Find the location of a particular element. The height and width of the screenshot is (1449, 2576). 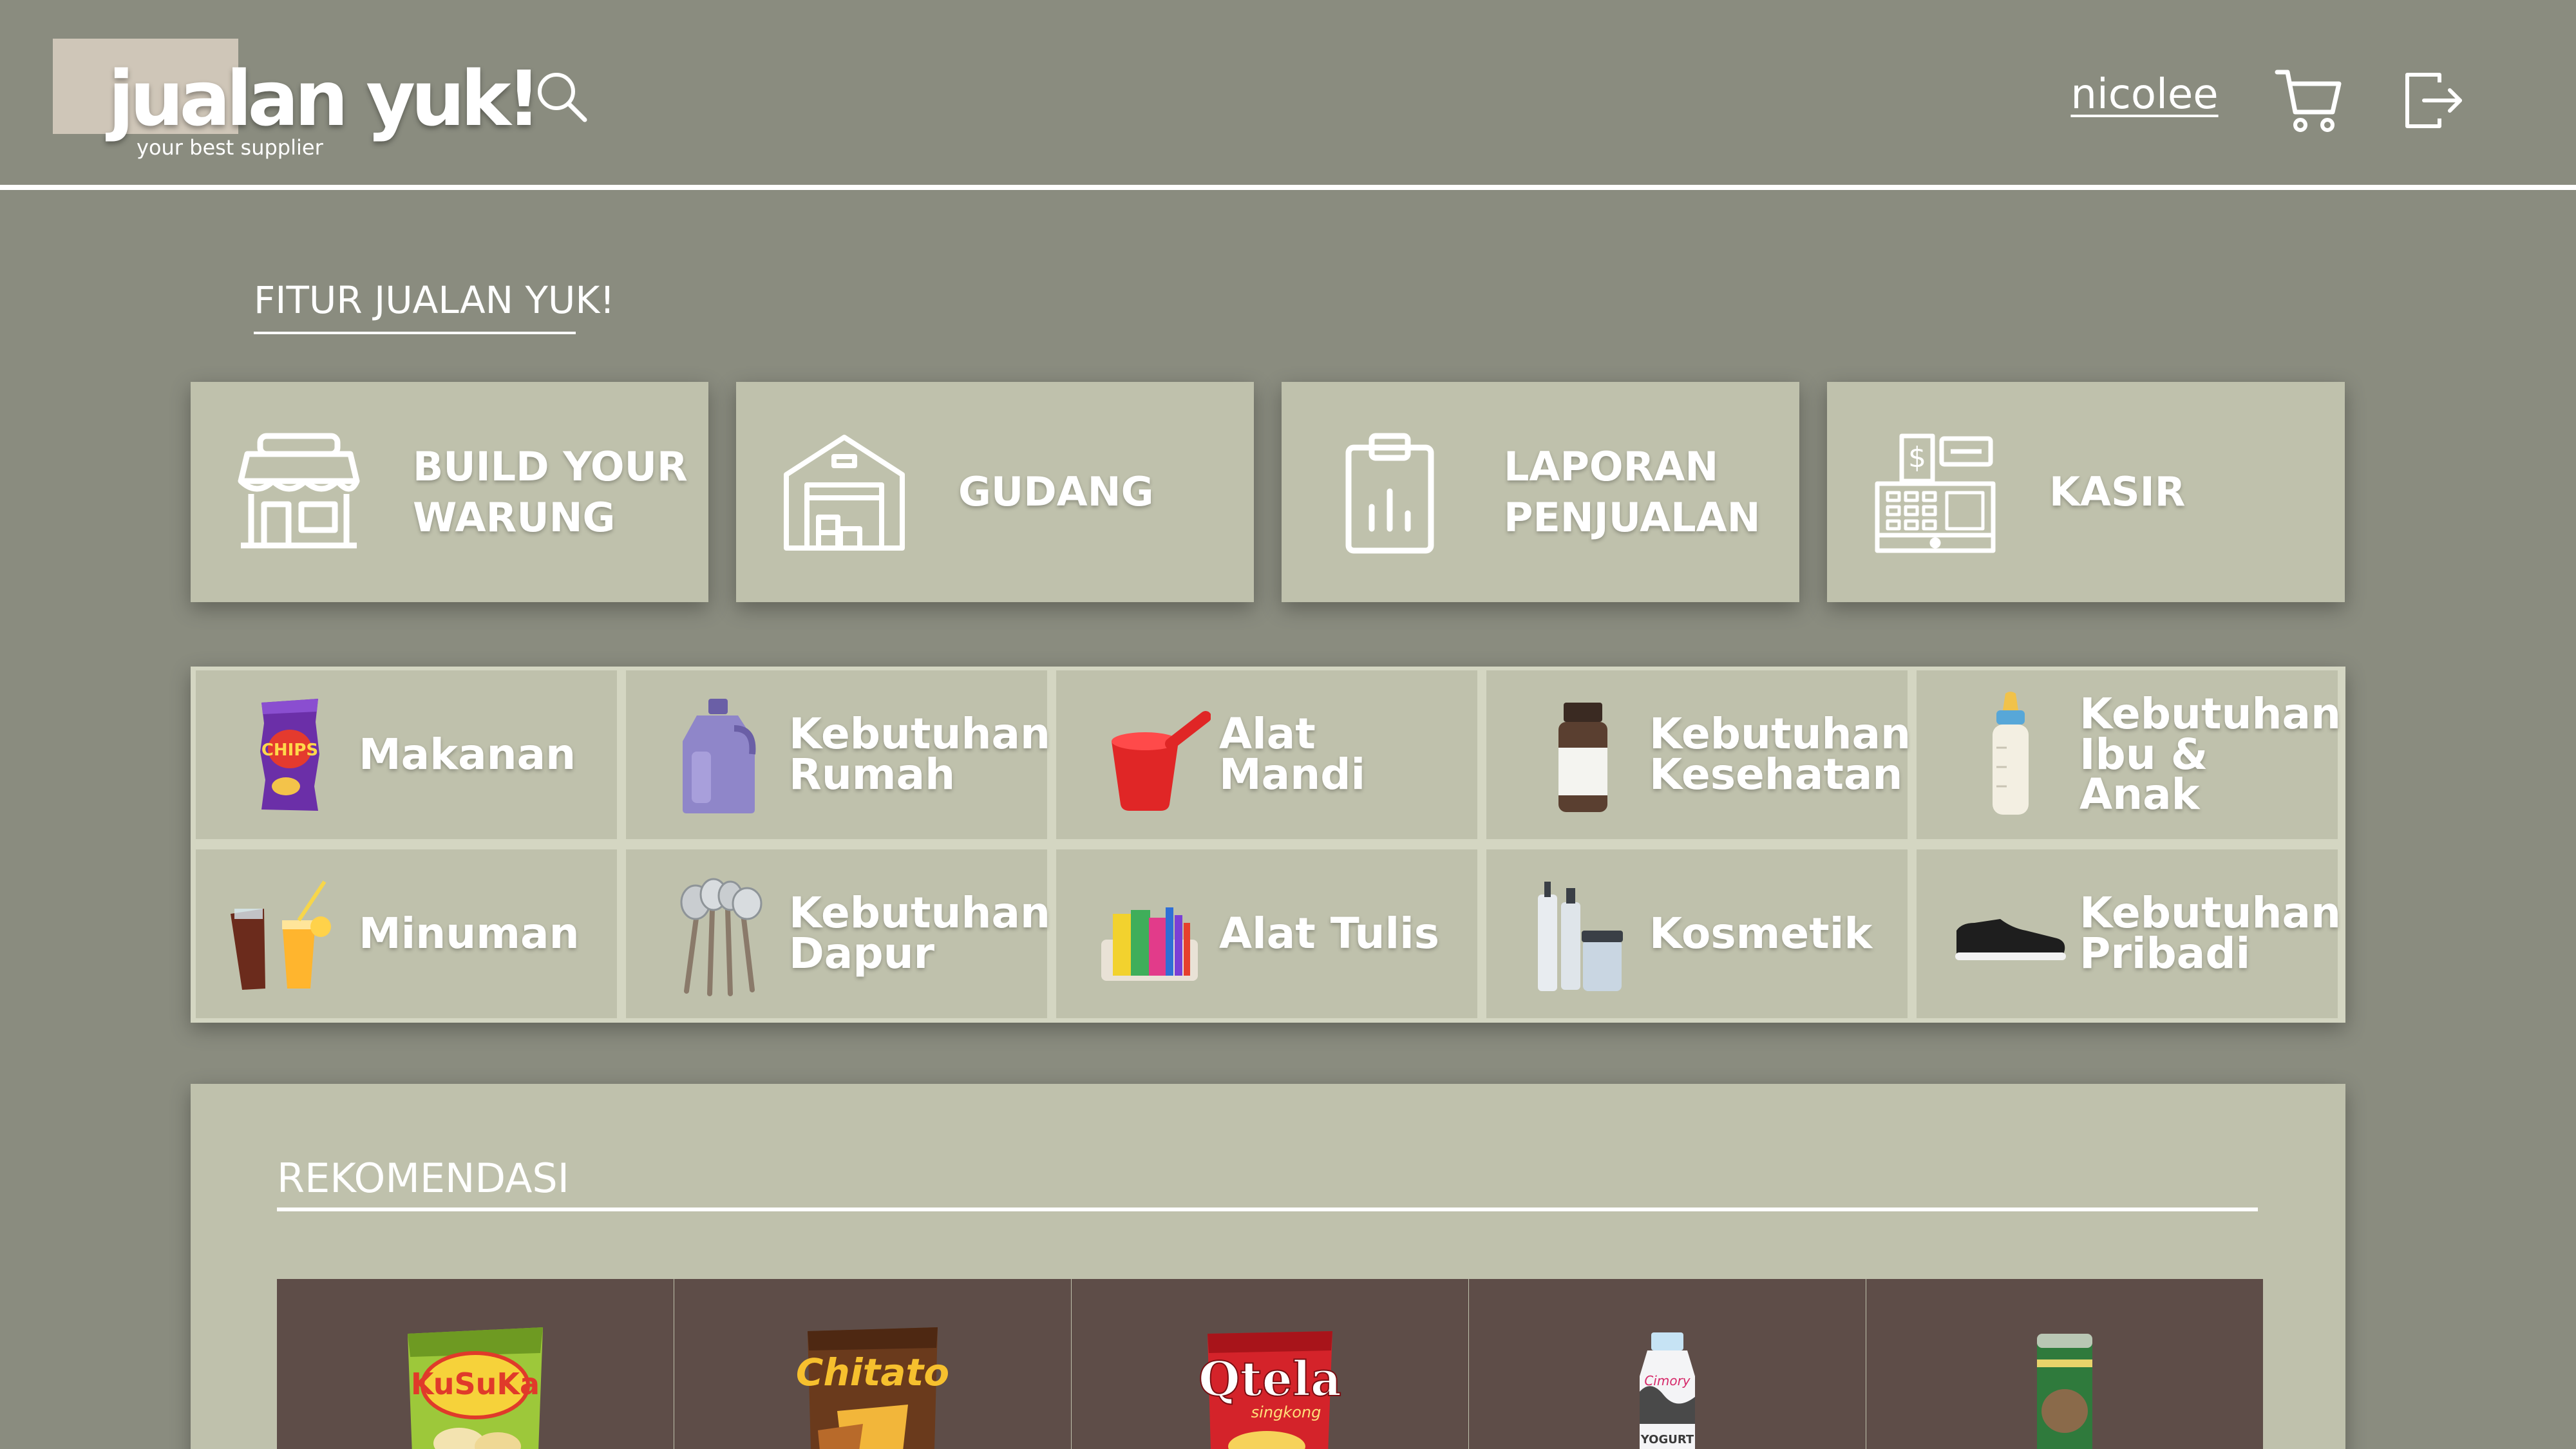

svg-text: YOGURT is located at coordinates (1667, 1440).